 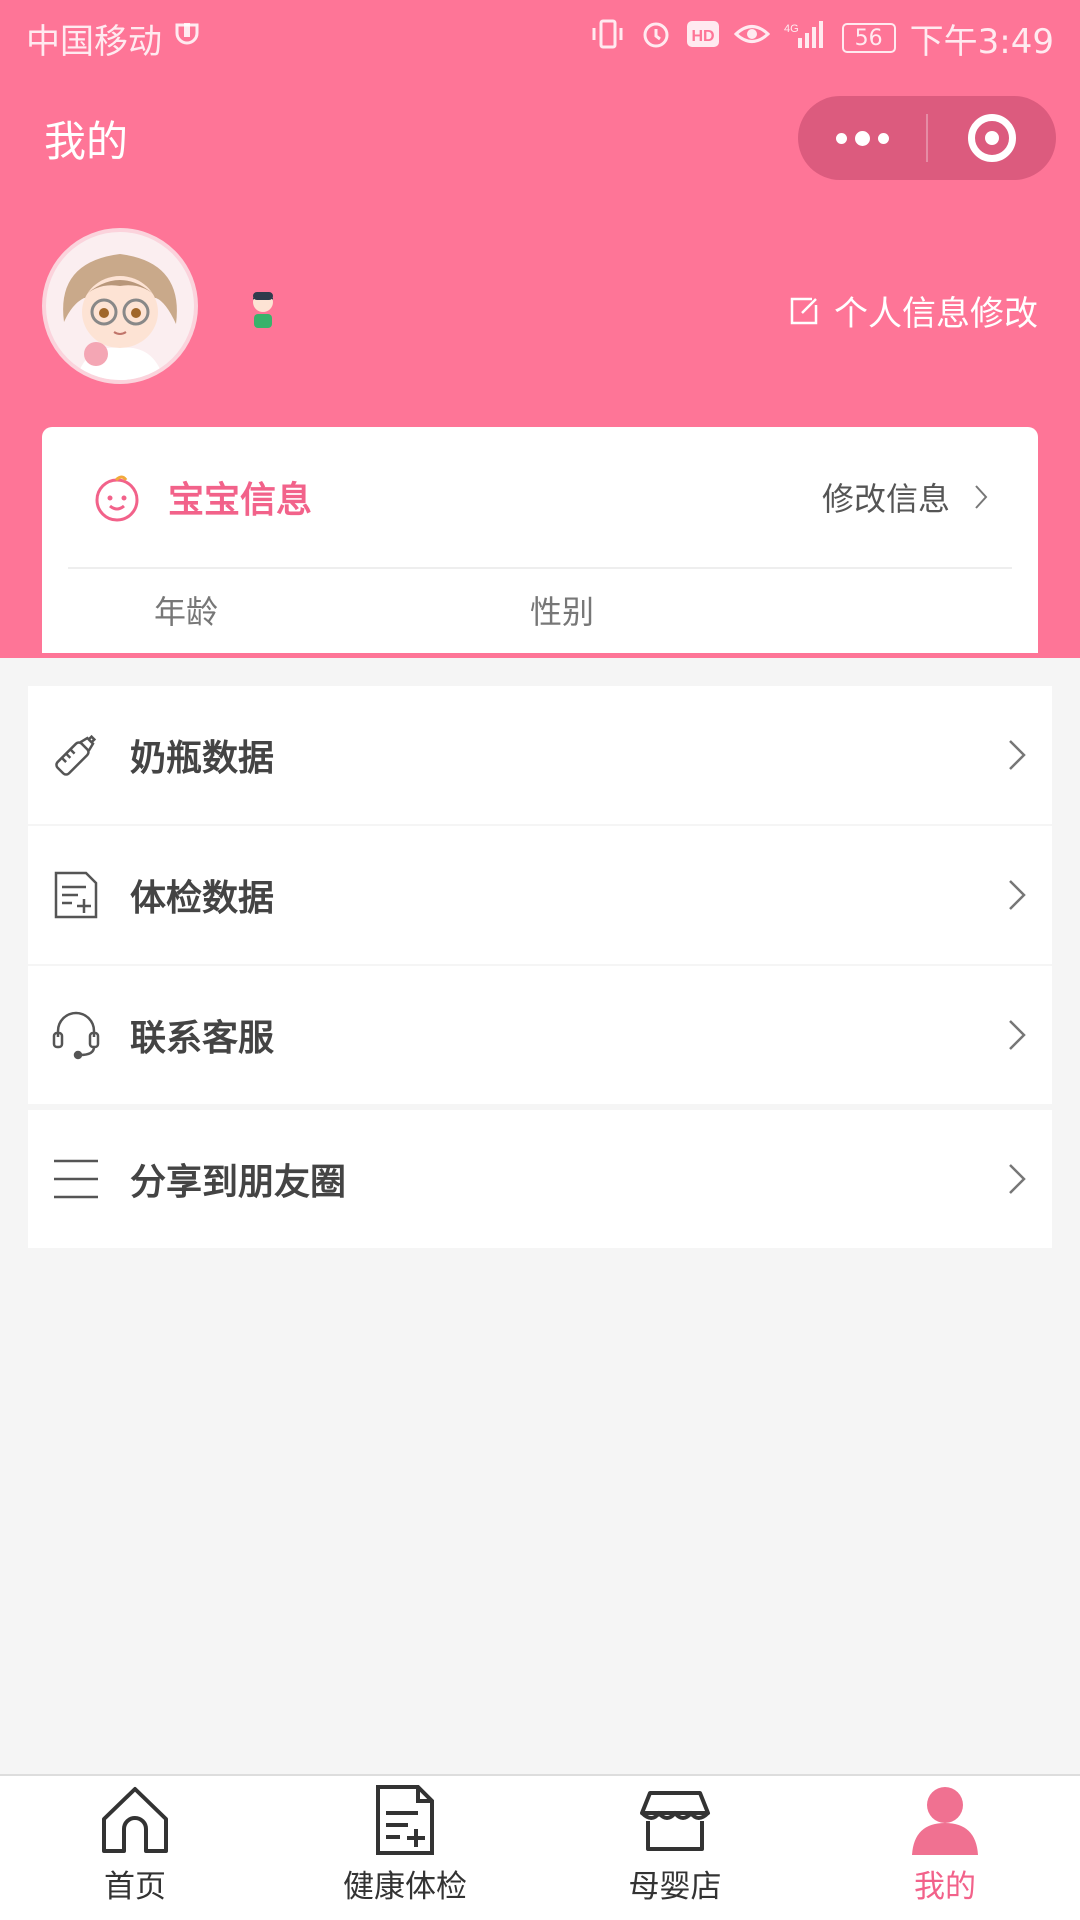 I want to click on tab-label: 我的, so click(x=945, y=1887).